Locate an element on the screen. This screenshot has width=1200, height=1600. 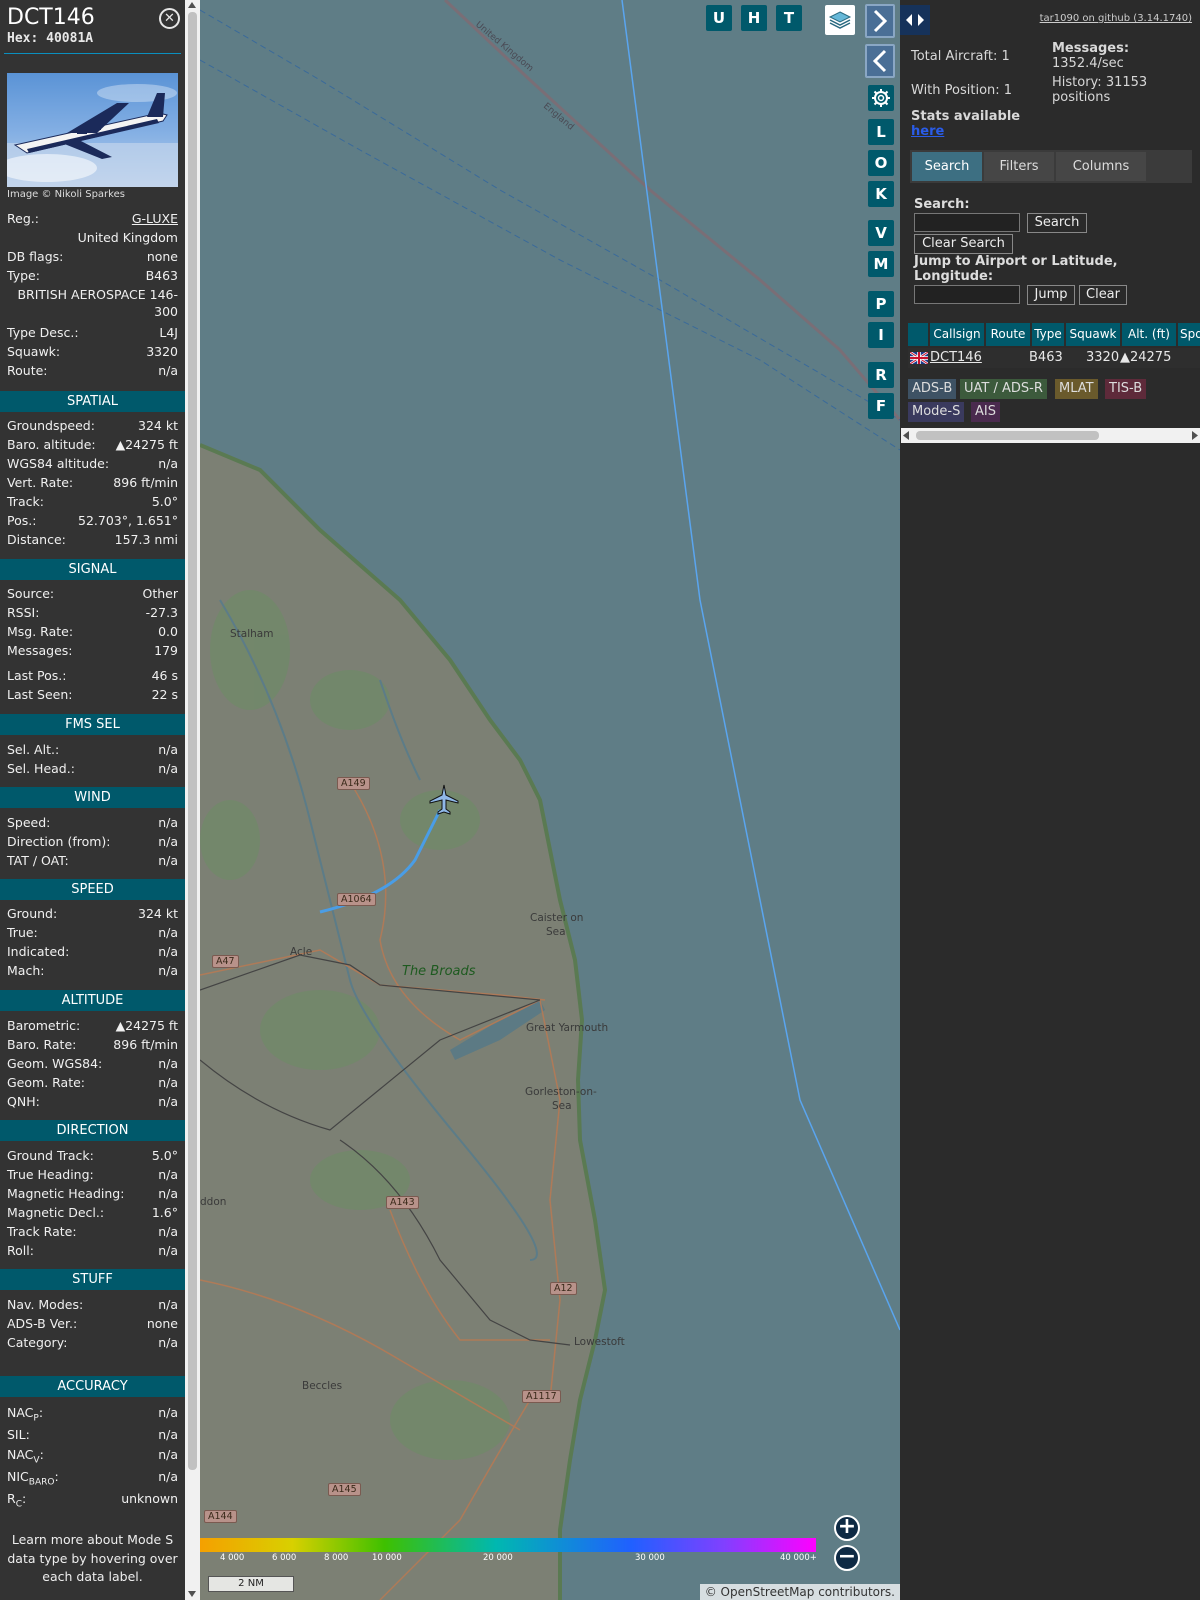
row-key: Groundspeed: is located at coordinates (51, 425).